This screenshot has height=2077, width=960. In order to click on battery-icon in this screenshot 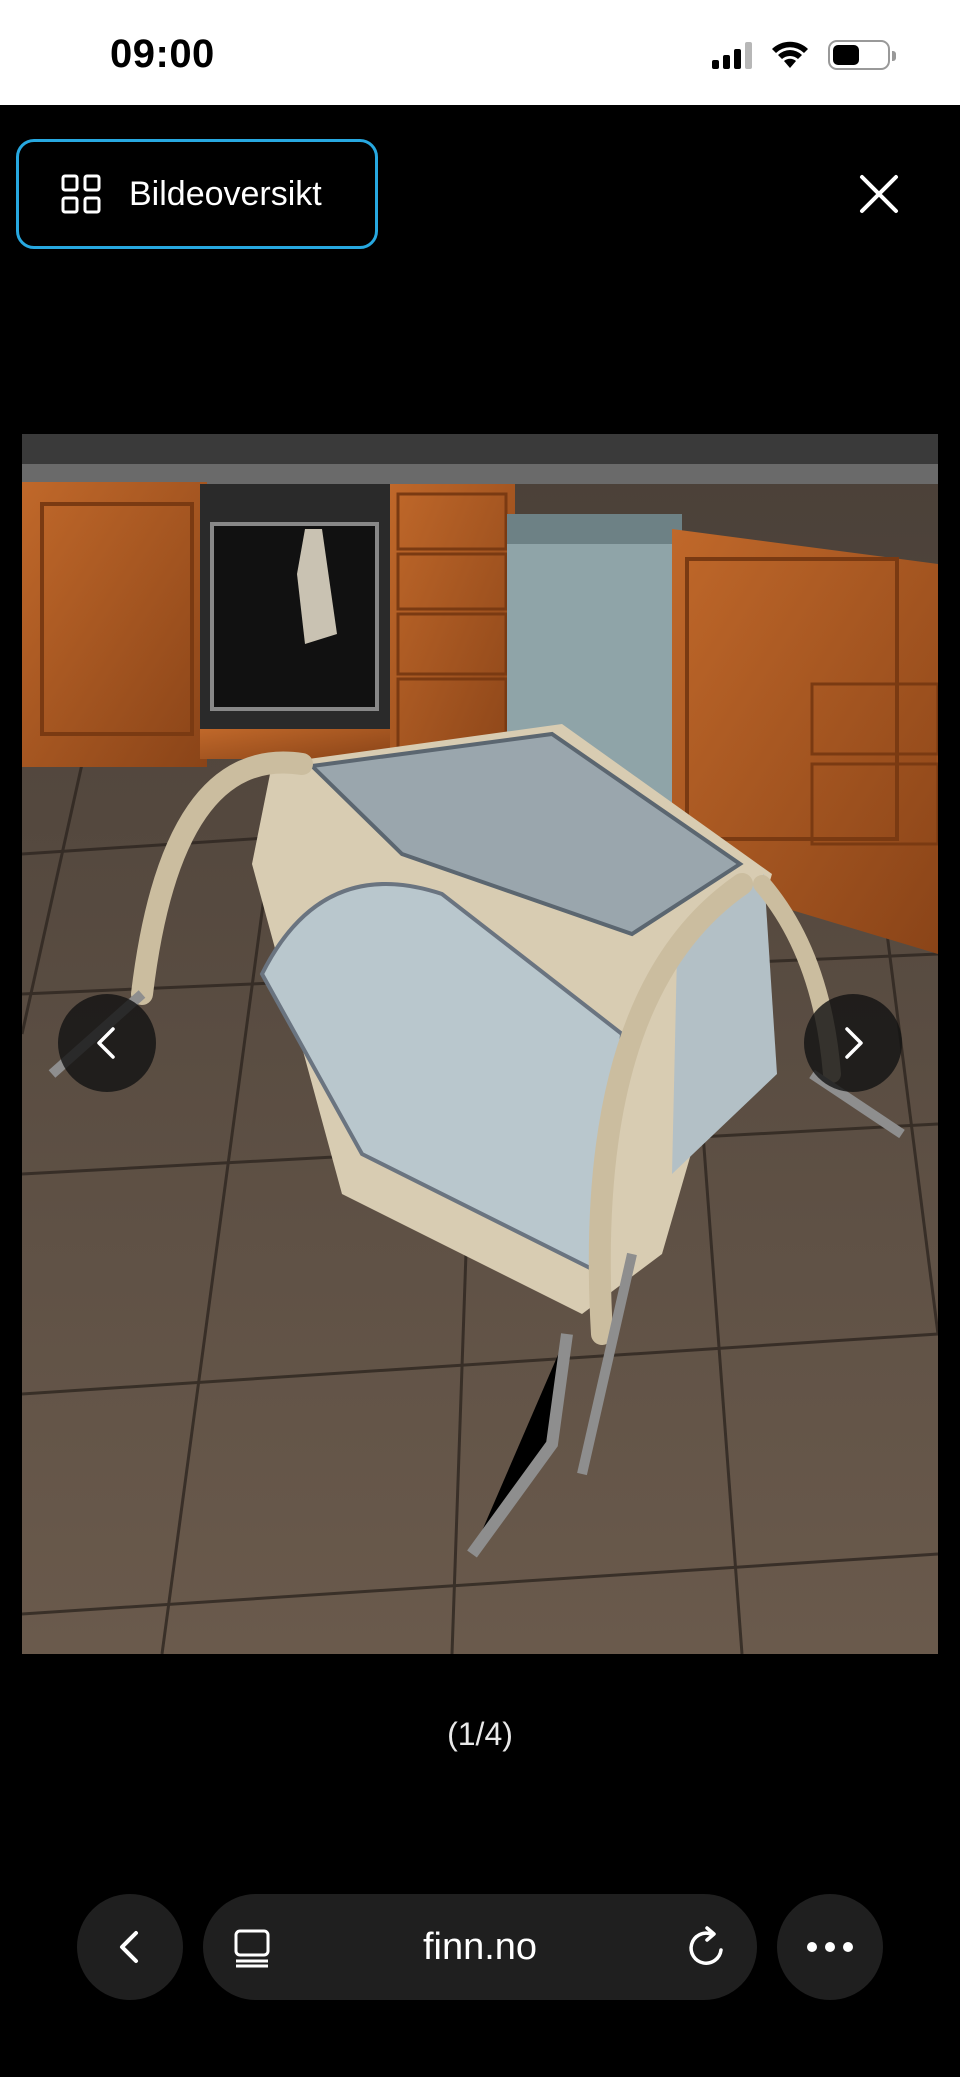, I will do `click(862, 55)`.